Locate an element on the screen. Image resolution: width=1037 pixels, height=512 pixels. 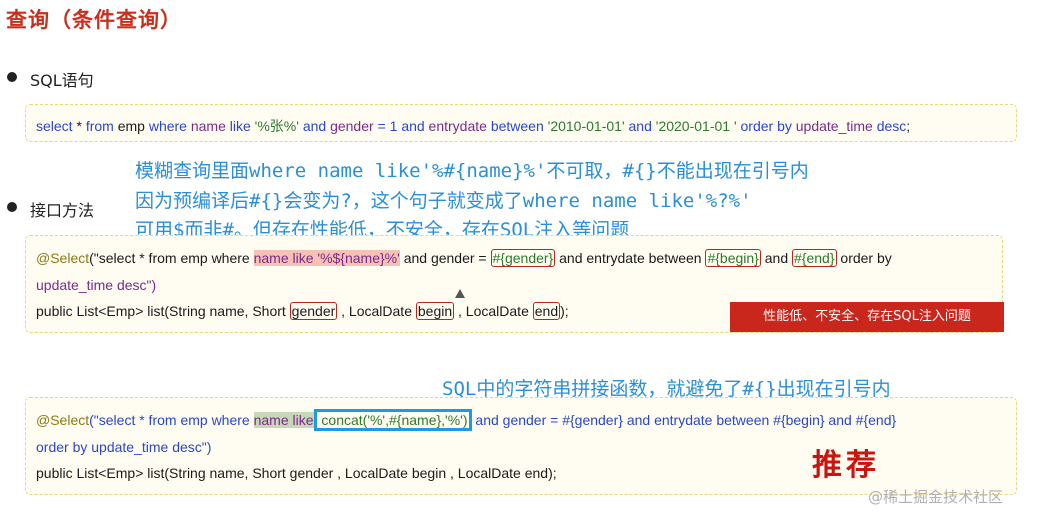
recommend-label: 推荐 is located at coordinates (846, 465).